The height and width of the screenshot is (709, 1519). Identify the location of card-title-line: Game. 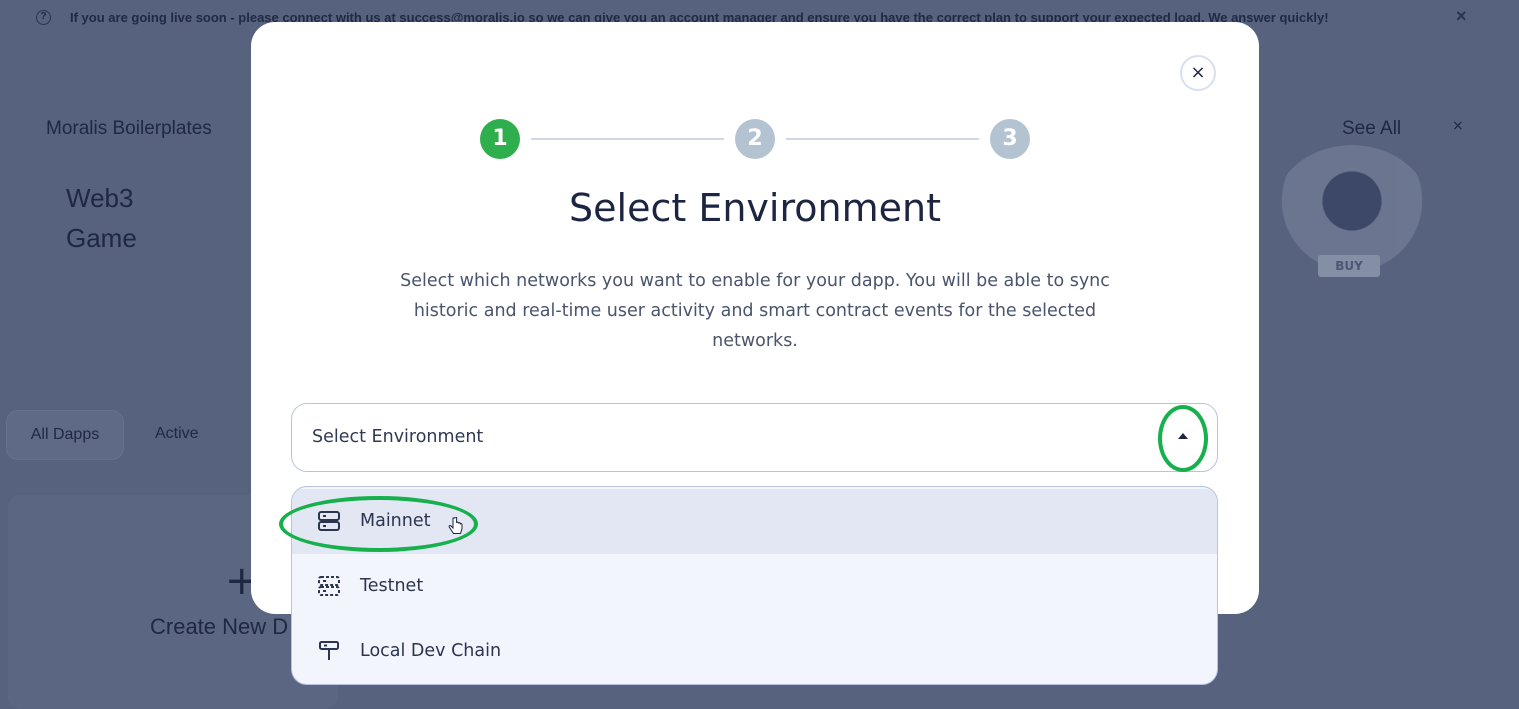
(101, 238).